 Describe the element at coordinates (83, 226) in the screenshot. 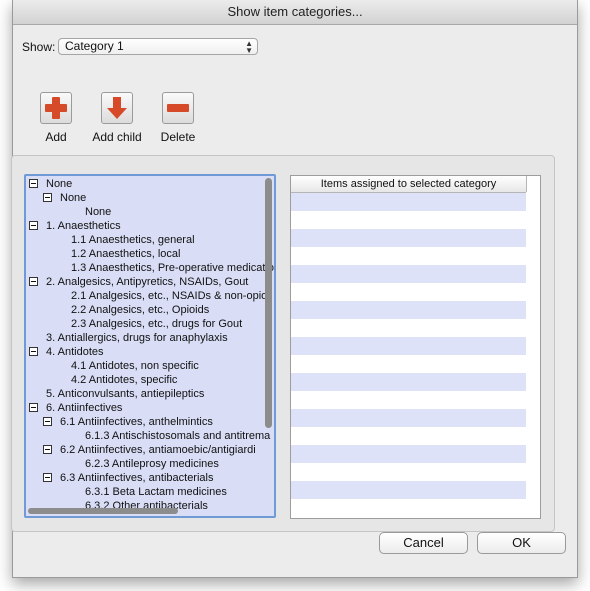

I see `tree-item: 1. Anaesthetics` at that location.